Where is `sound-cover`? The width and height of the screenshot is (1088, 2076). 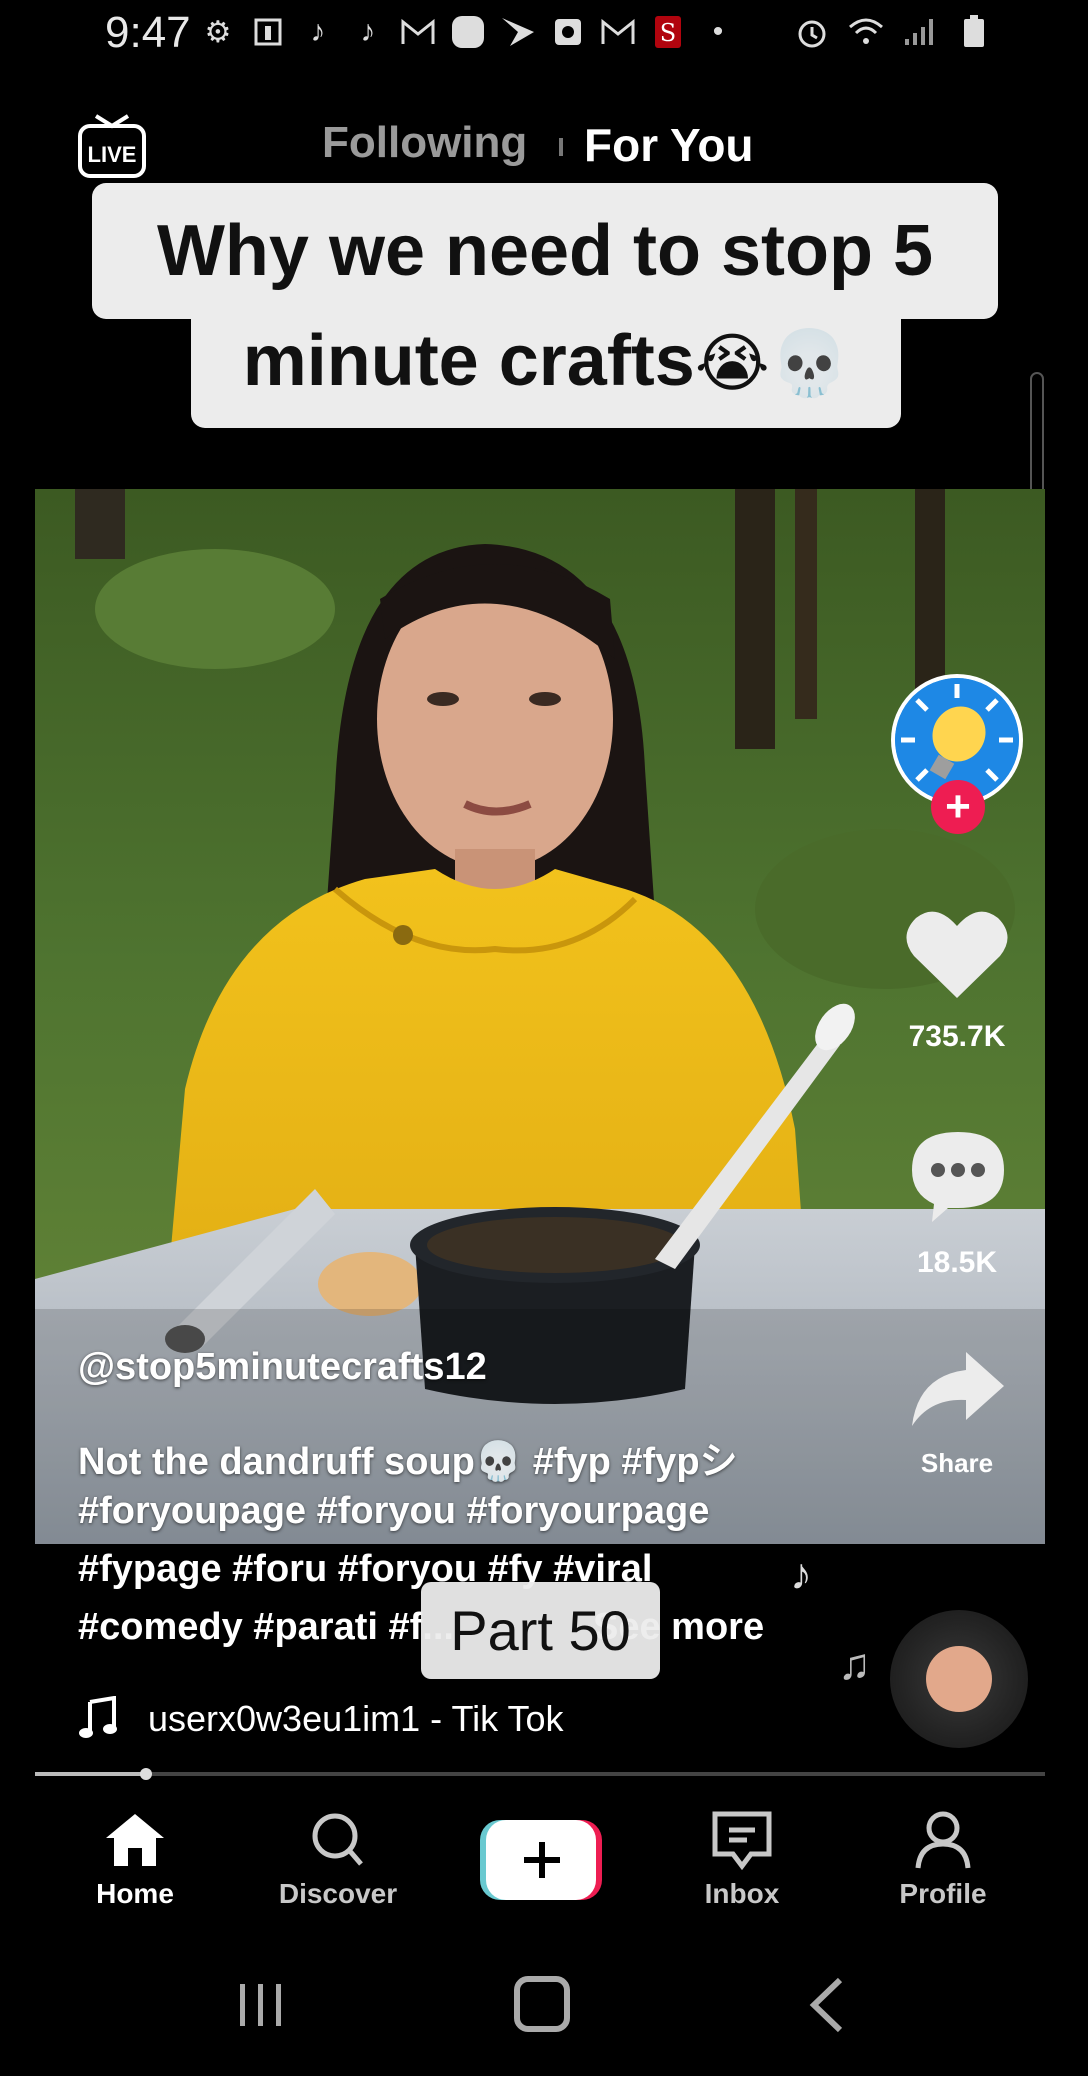 sound-cover is located at coordinates (959, 1679).